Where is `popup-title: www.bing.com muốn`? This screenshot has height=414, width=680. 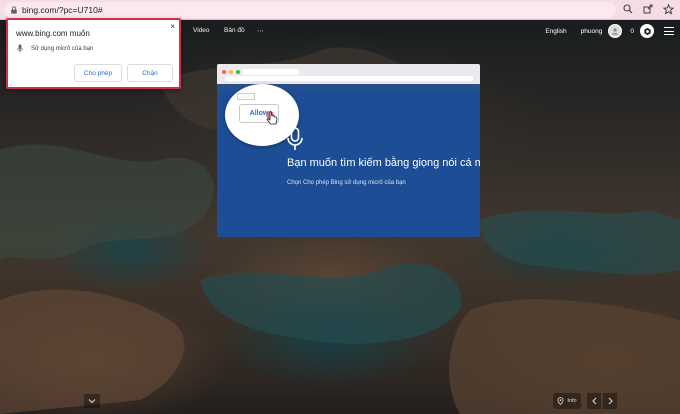
popup-title: www.bing.com muốn is located at coordinates (53, 33).